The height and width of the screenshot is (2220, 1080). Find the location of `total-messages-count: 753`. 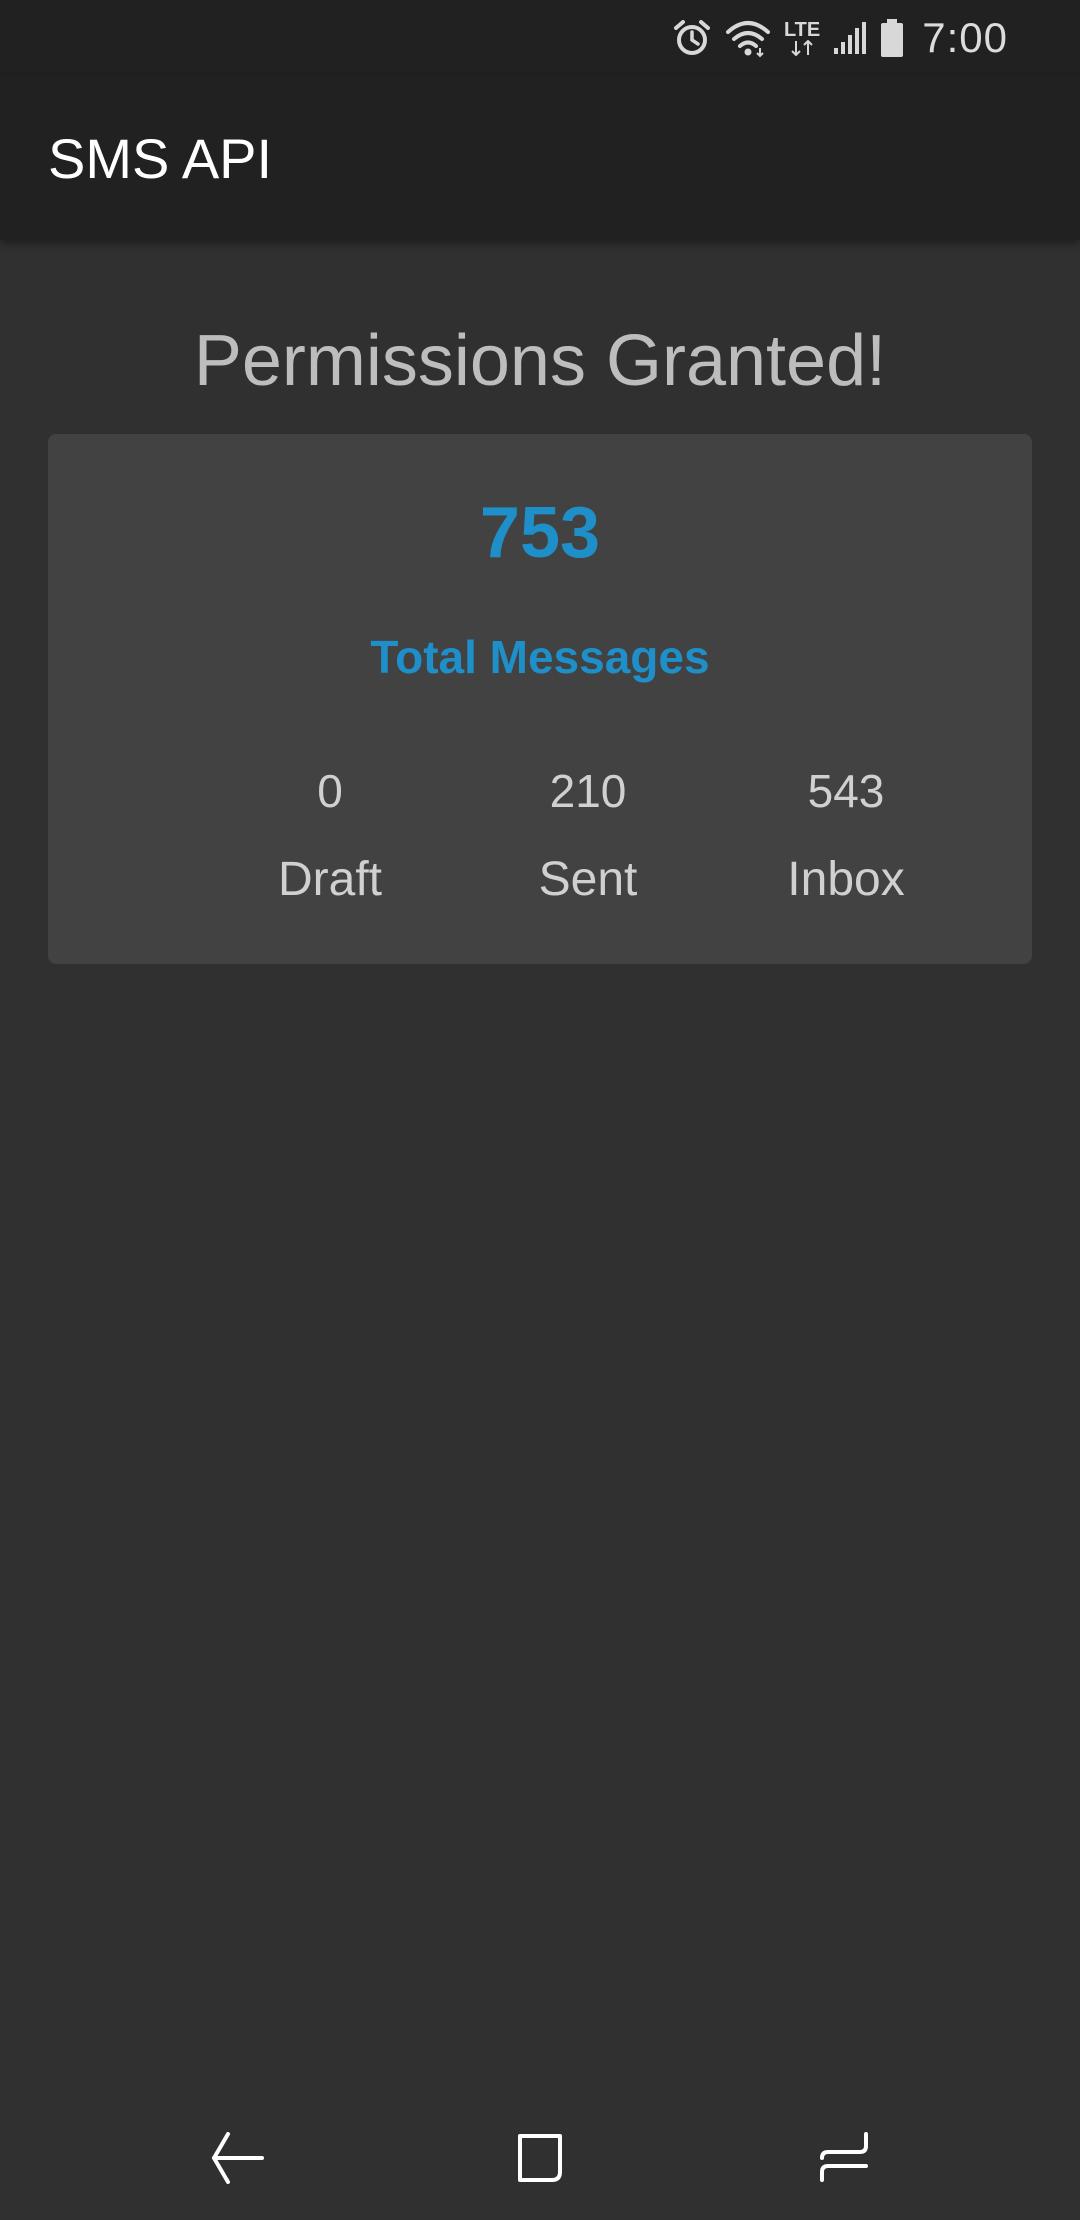

total-messages-count: 753 is located at coordinates (540, 533).